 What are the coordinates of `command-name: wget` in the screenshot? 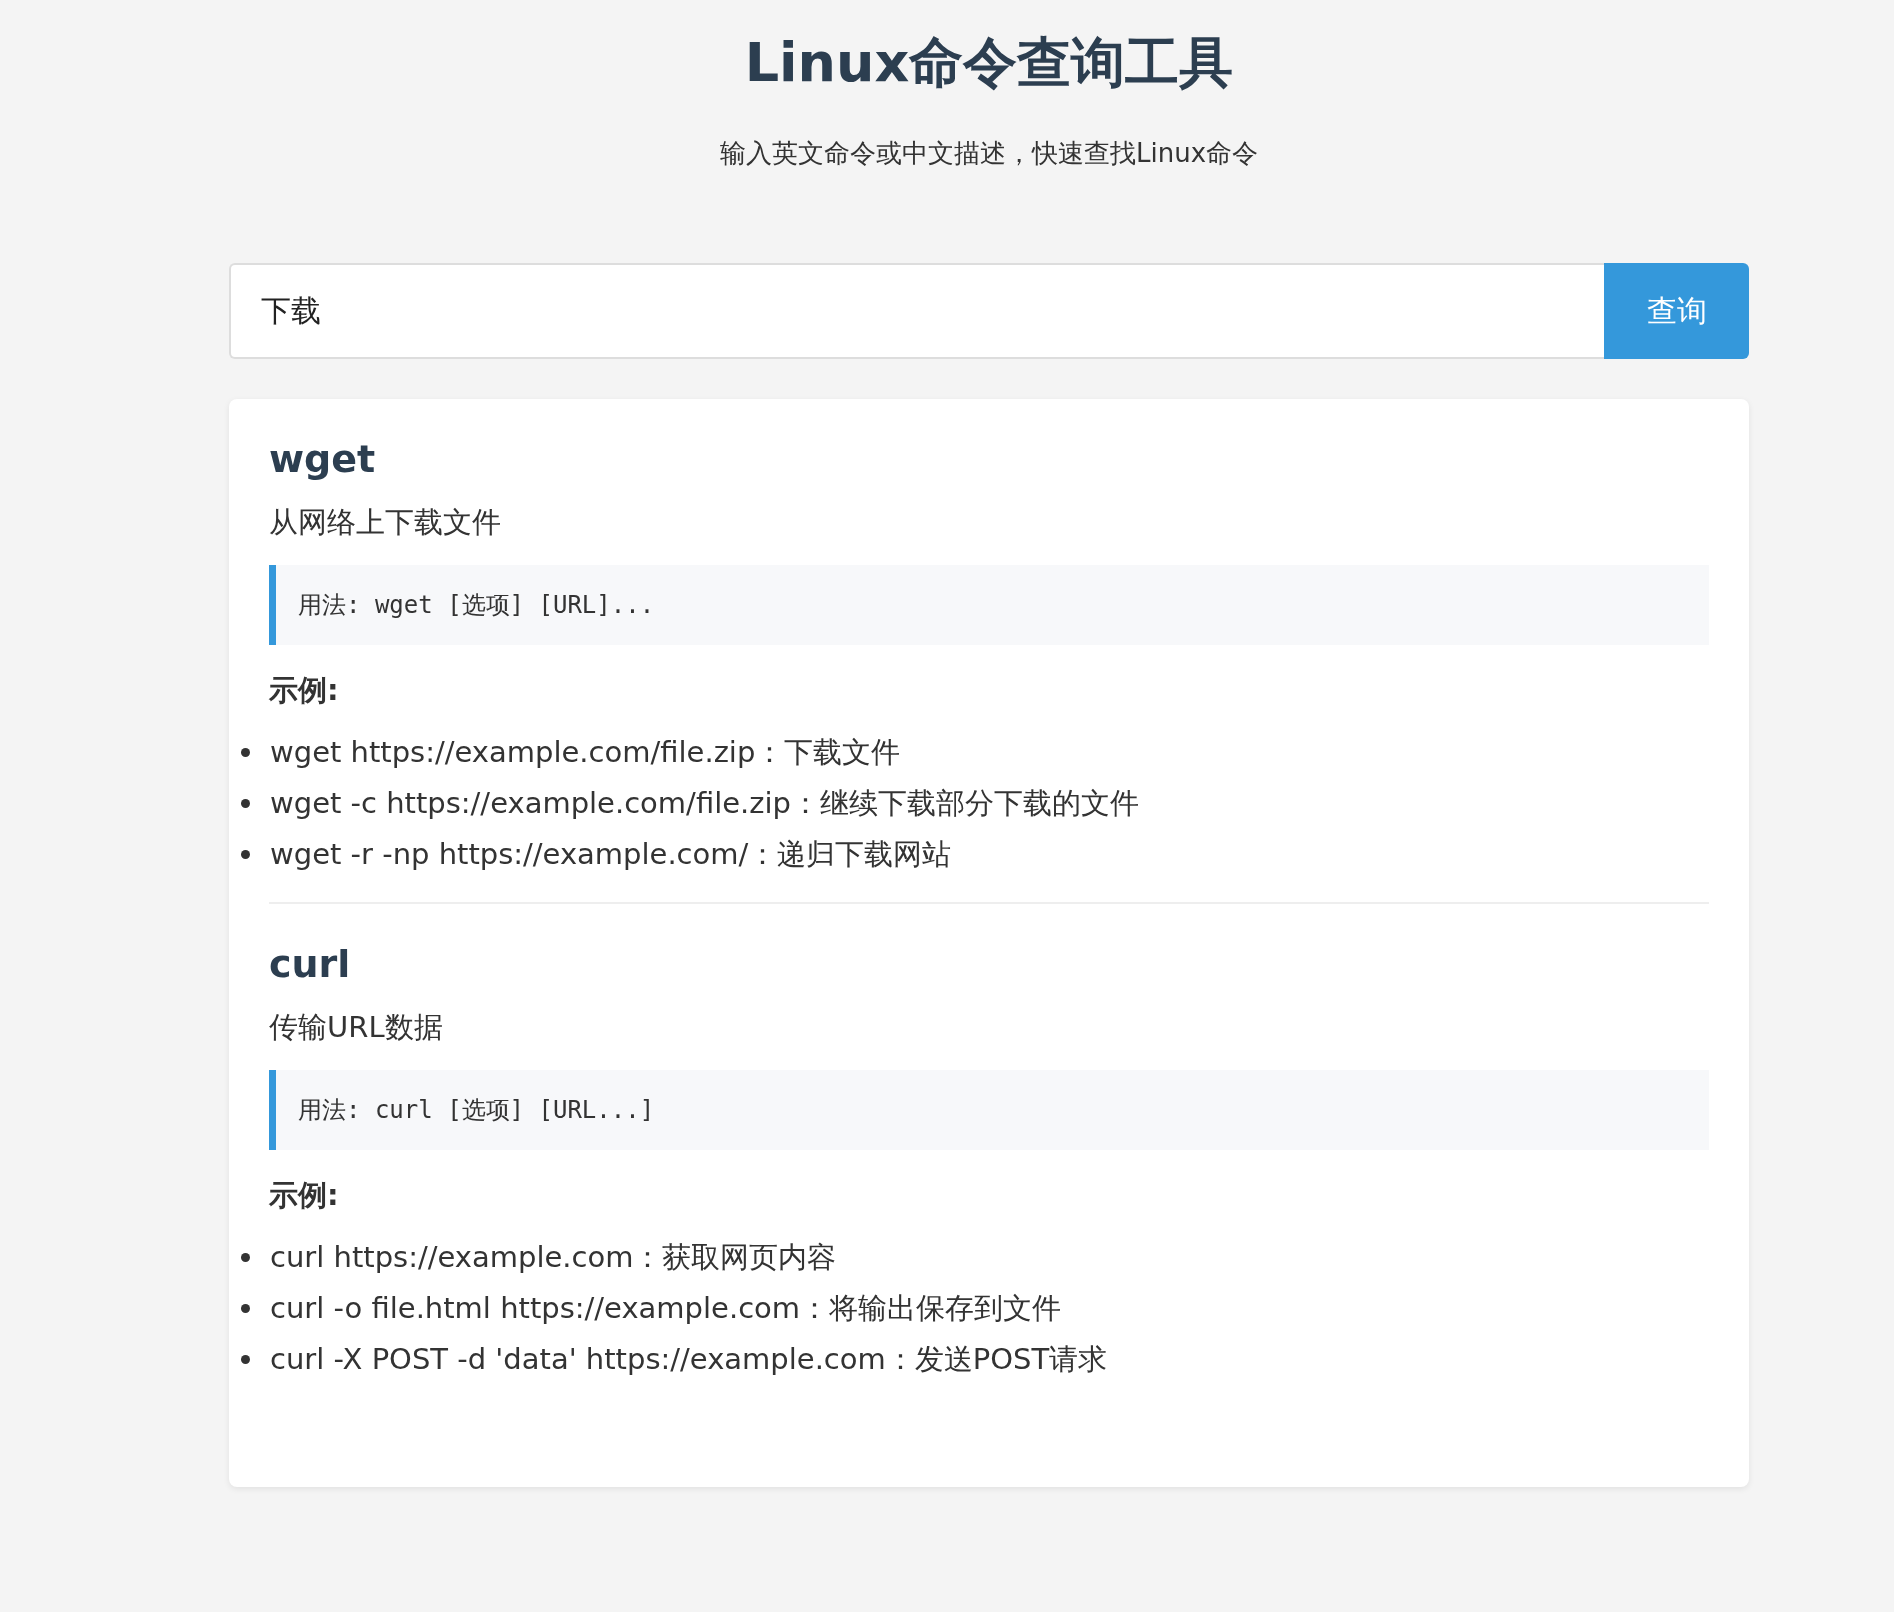 It's located at (323, 459).